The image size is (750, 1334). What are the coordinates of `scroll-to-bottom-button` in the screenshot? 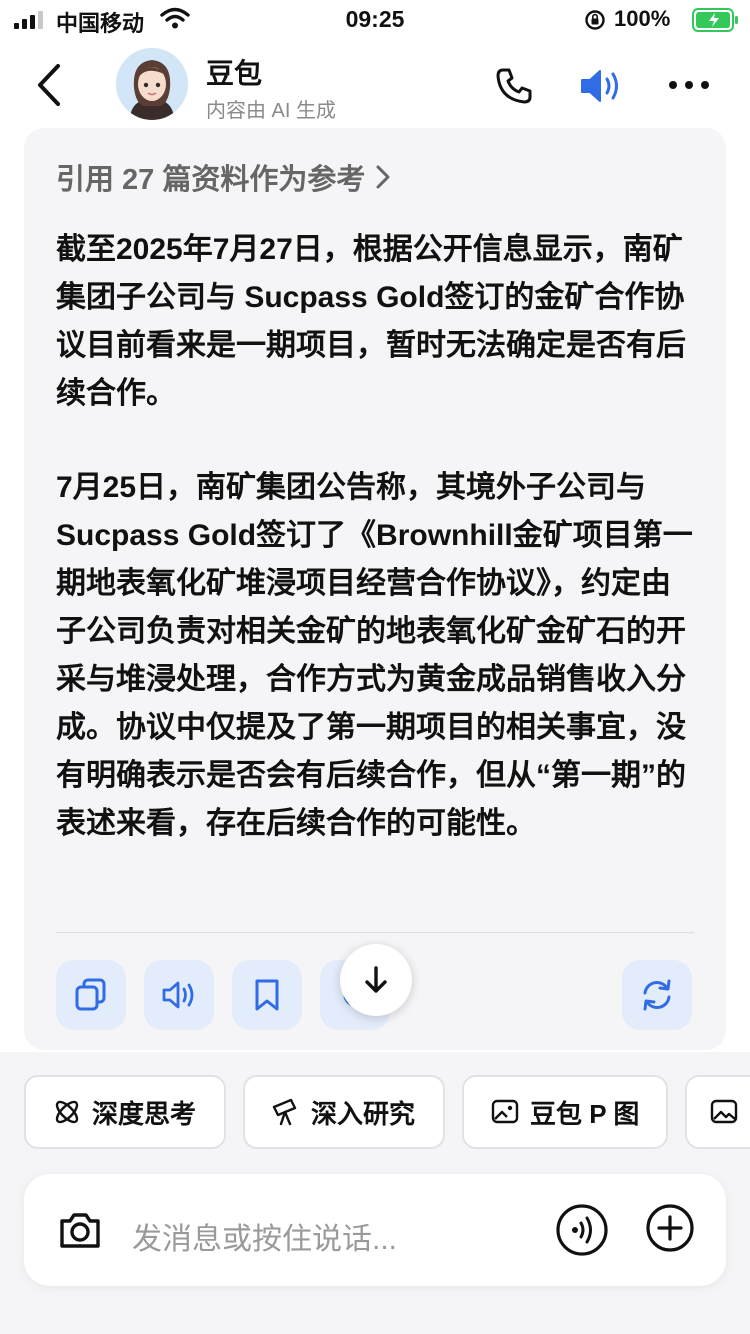 It's located at (376, 980).